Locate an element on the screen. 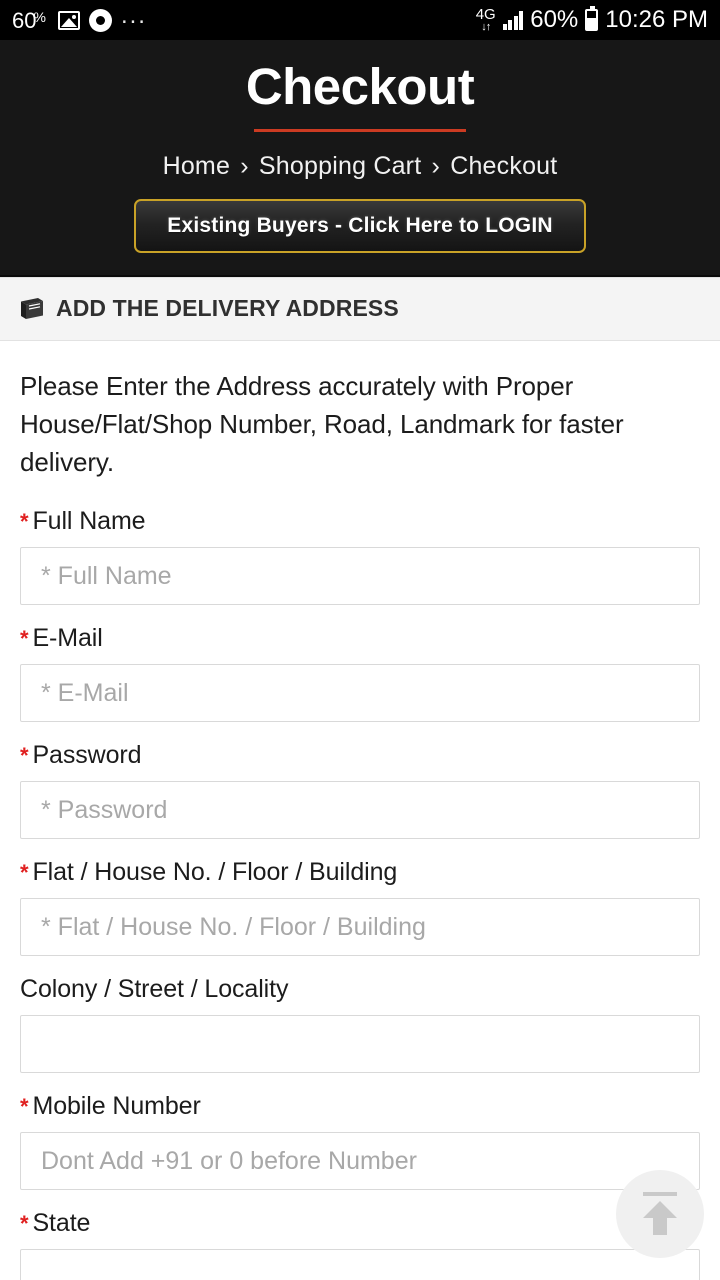  email-input is located at coordinates (360, 693).